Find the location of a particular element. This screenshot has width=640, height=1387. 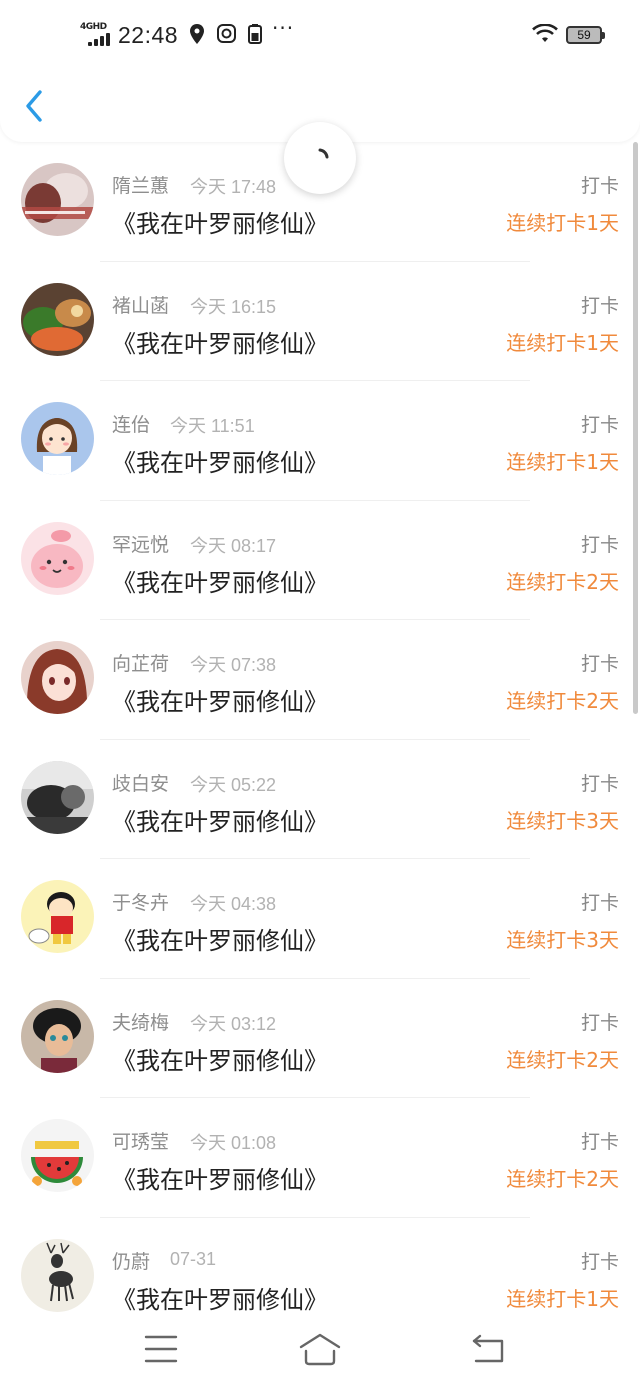

user-name: 可琇莹 is located at coordinates (141, 1142).